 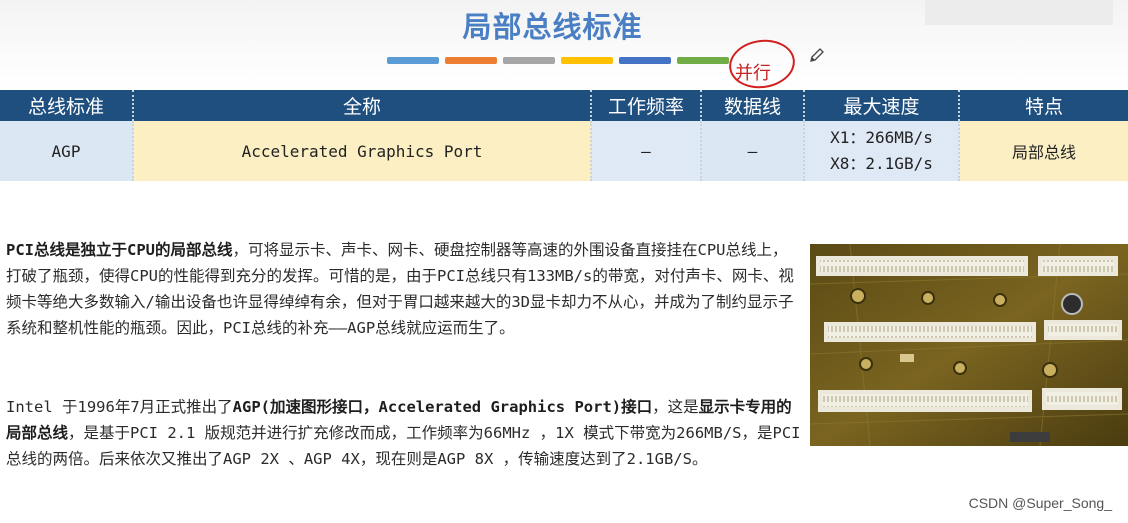 What do you see at coordinates (881, 105) in the screenshot?
I see `header-max-speed: 最大速度` at bounding box center [881, 105].